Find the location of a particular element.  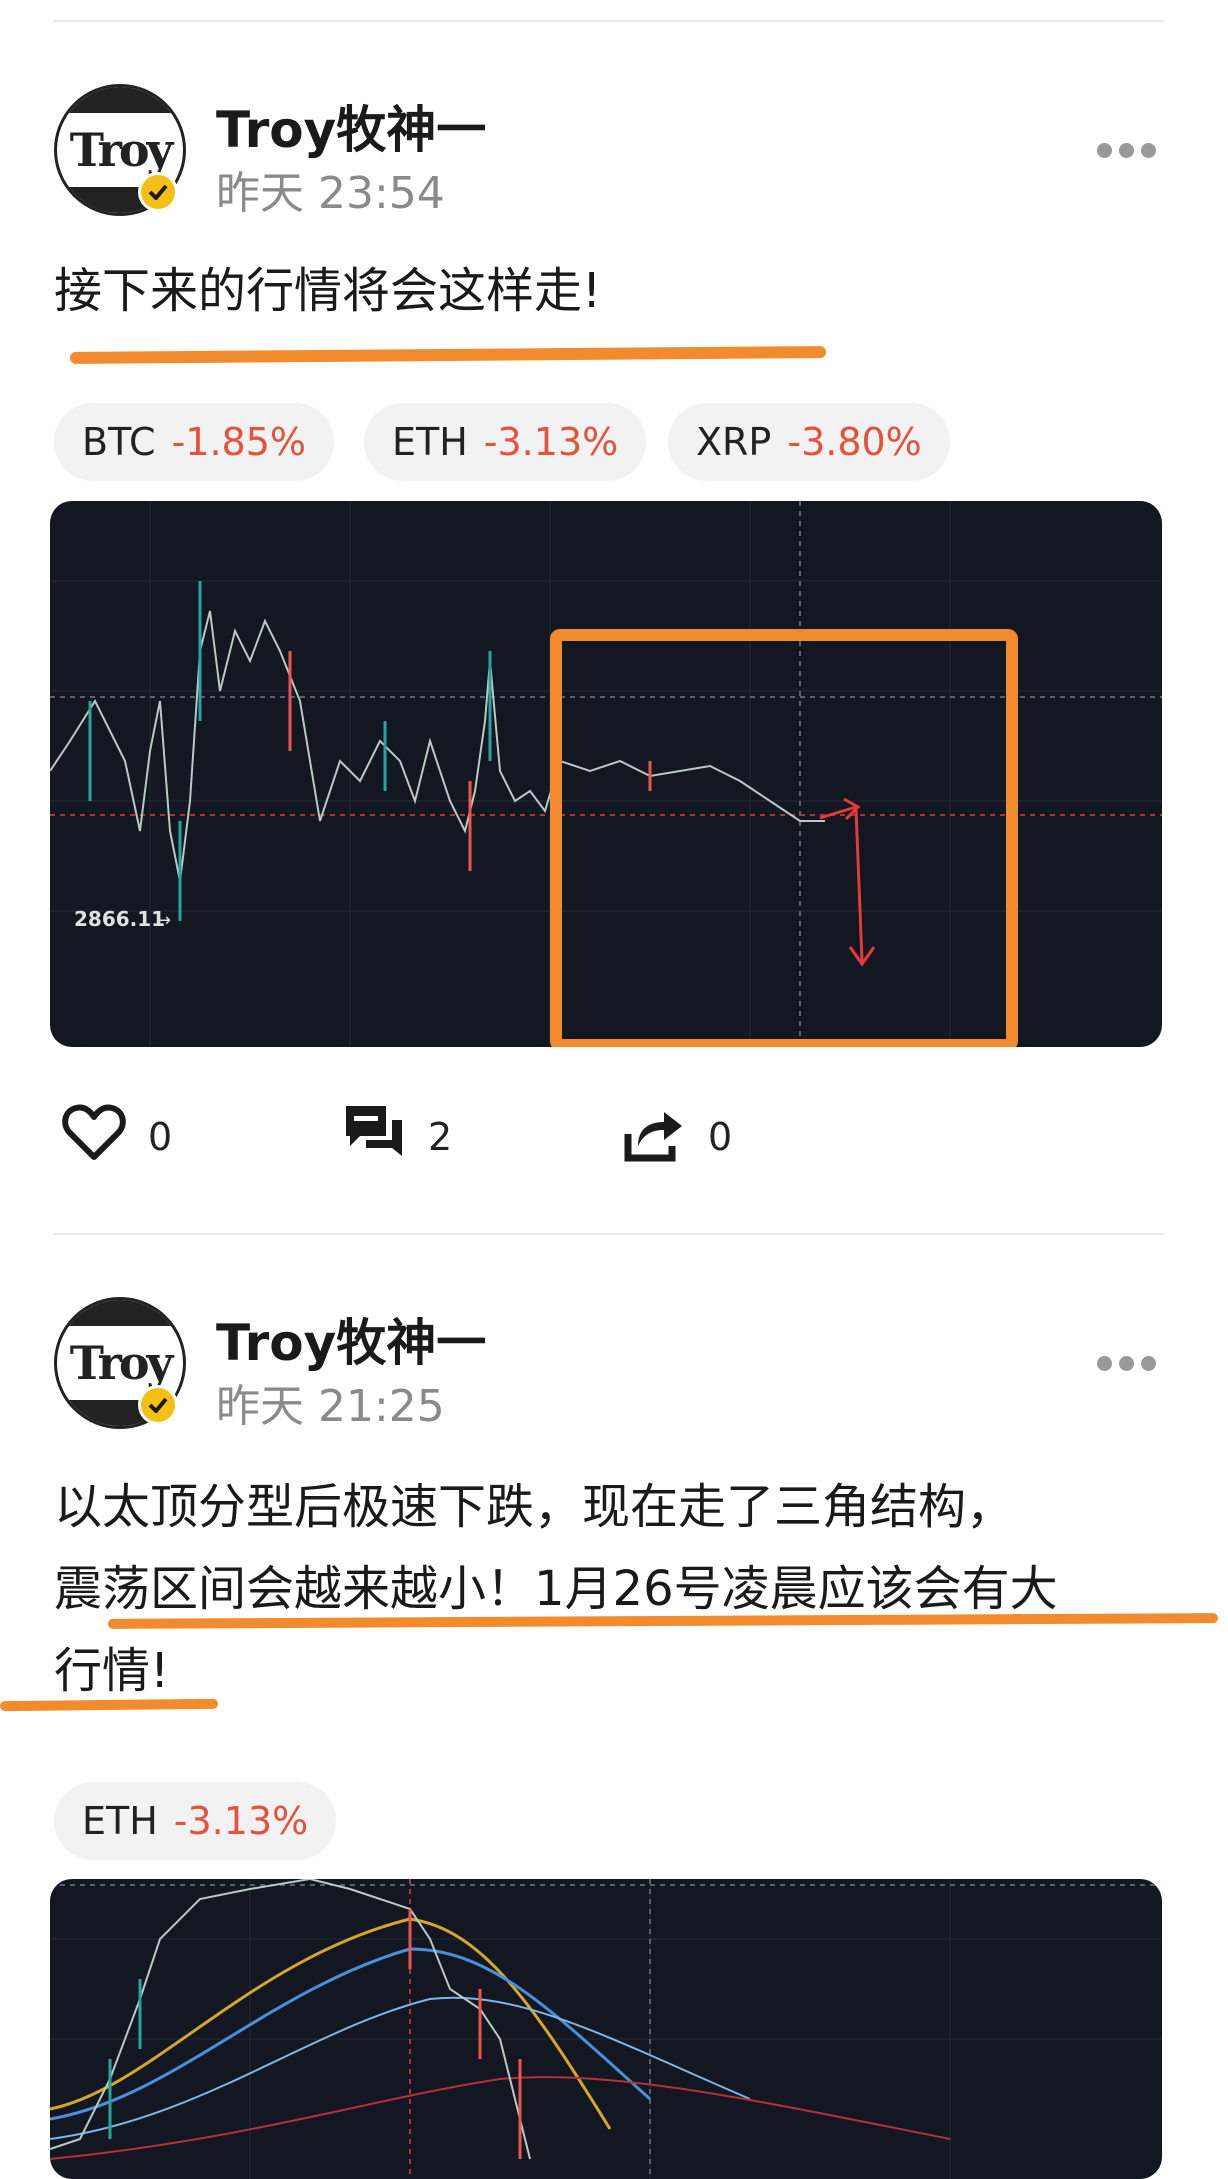

price-label: 2866.11 is located at coordinates (119, 919).